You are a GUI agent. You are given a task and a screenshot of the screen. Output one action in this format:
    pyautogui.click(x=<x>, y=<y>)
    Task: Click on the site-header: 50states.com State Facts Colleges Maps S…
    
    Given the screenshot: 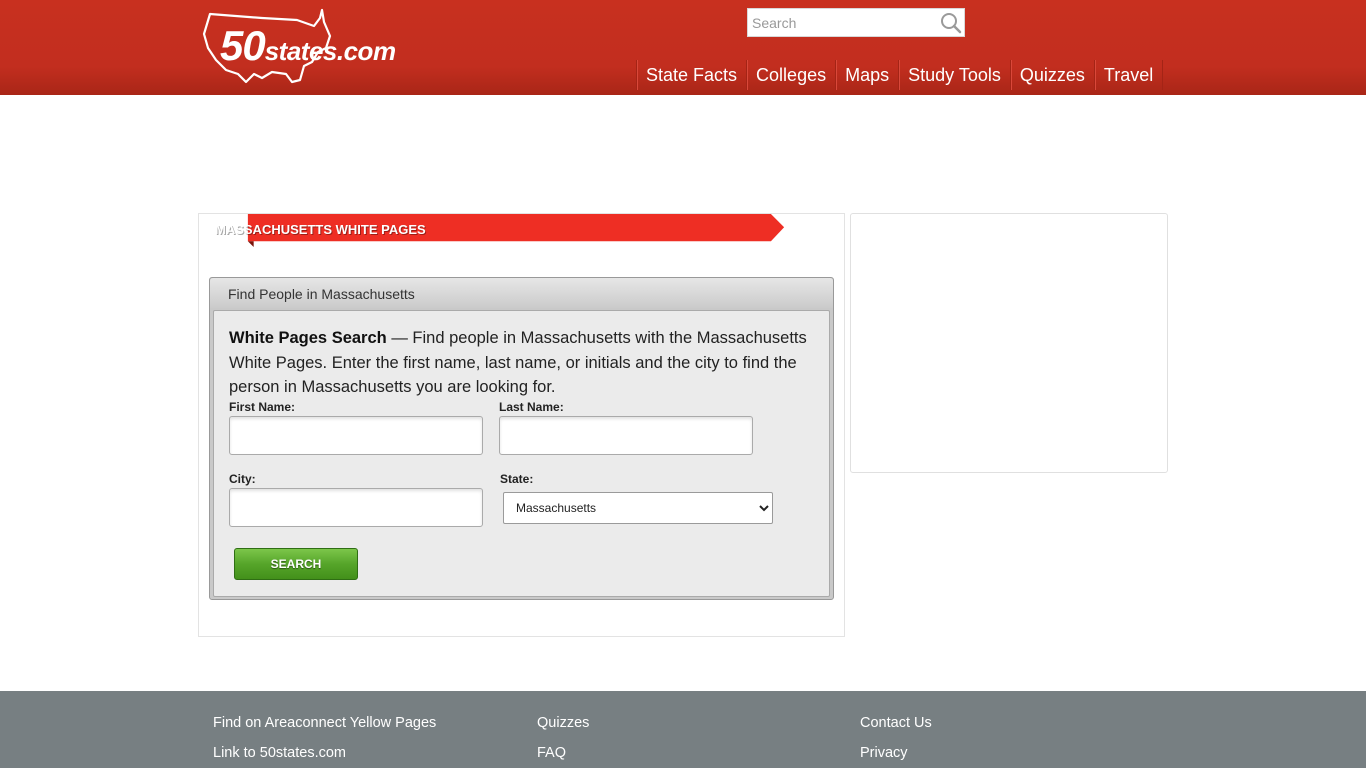 What is the action you would take?
    pyautogui.click(x=683, y=47)
    